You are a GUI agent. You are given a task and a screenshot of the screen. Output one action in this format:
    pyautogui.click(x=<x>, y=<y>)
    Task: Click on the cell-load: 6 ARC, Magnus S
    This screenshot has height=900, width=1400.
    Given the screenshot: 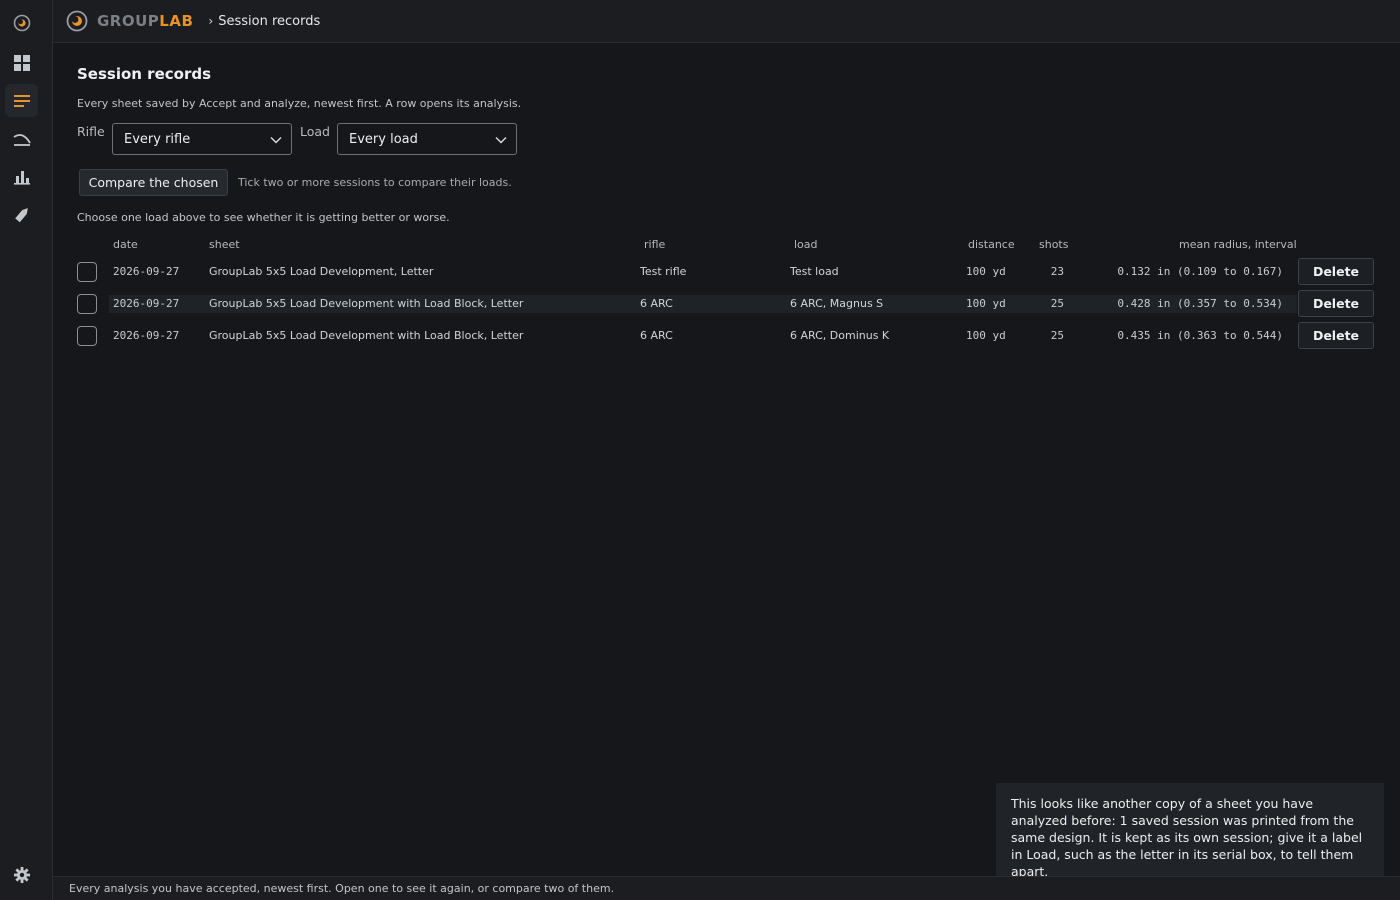 What is the action you would take?
    pyautogui.click(x=837, y=303)
    